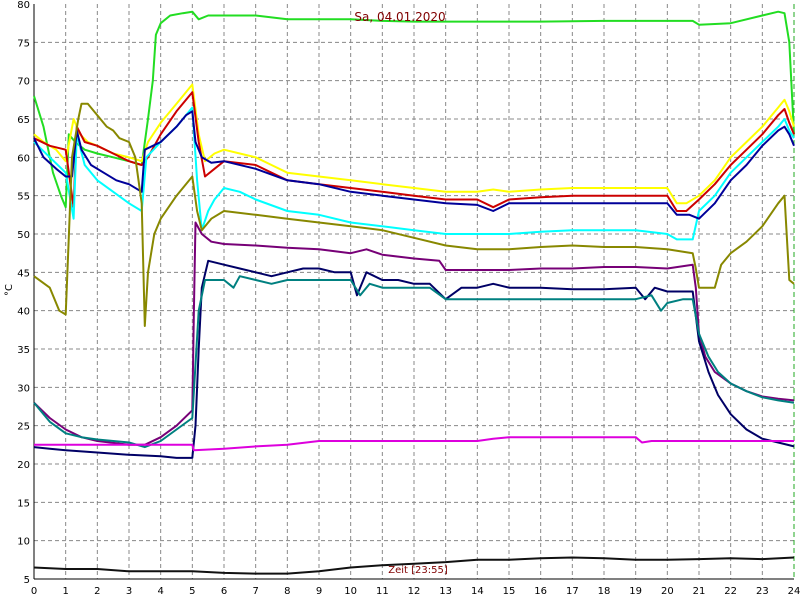 The height and width of the screenshot is (600, 800). I want to click on x-tick-label: 24, so click(794, 591).